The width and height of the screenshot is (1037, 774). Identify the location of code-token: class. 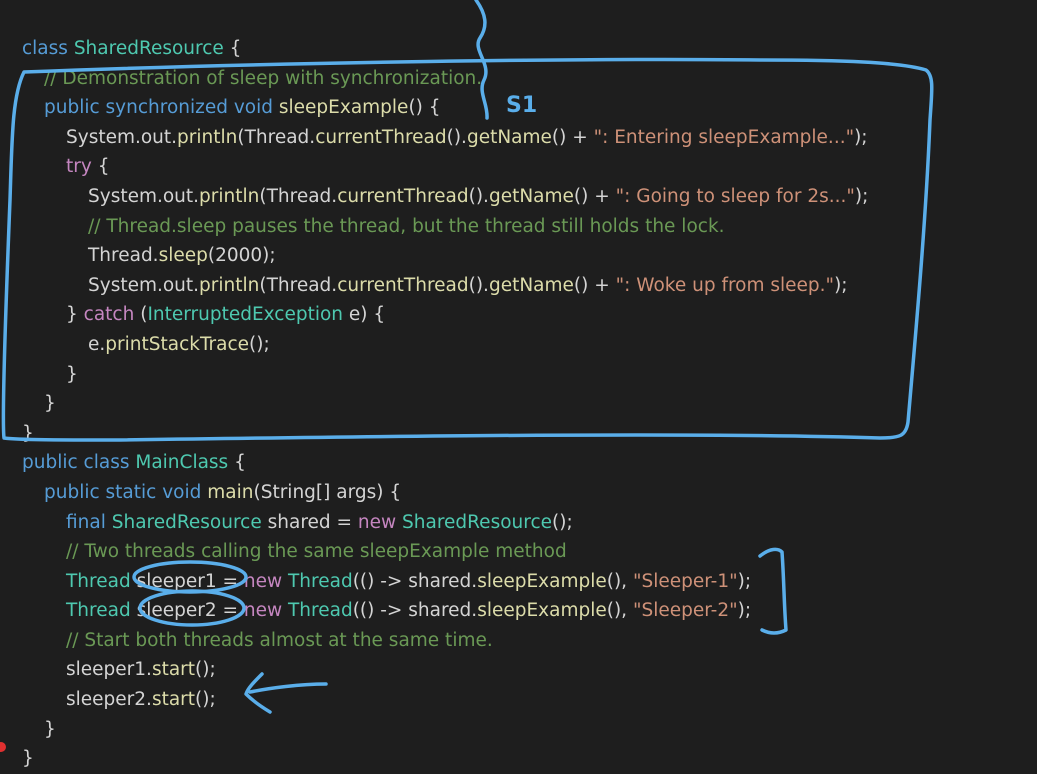
(48, 48).